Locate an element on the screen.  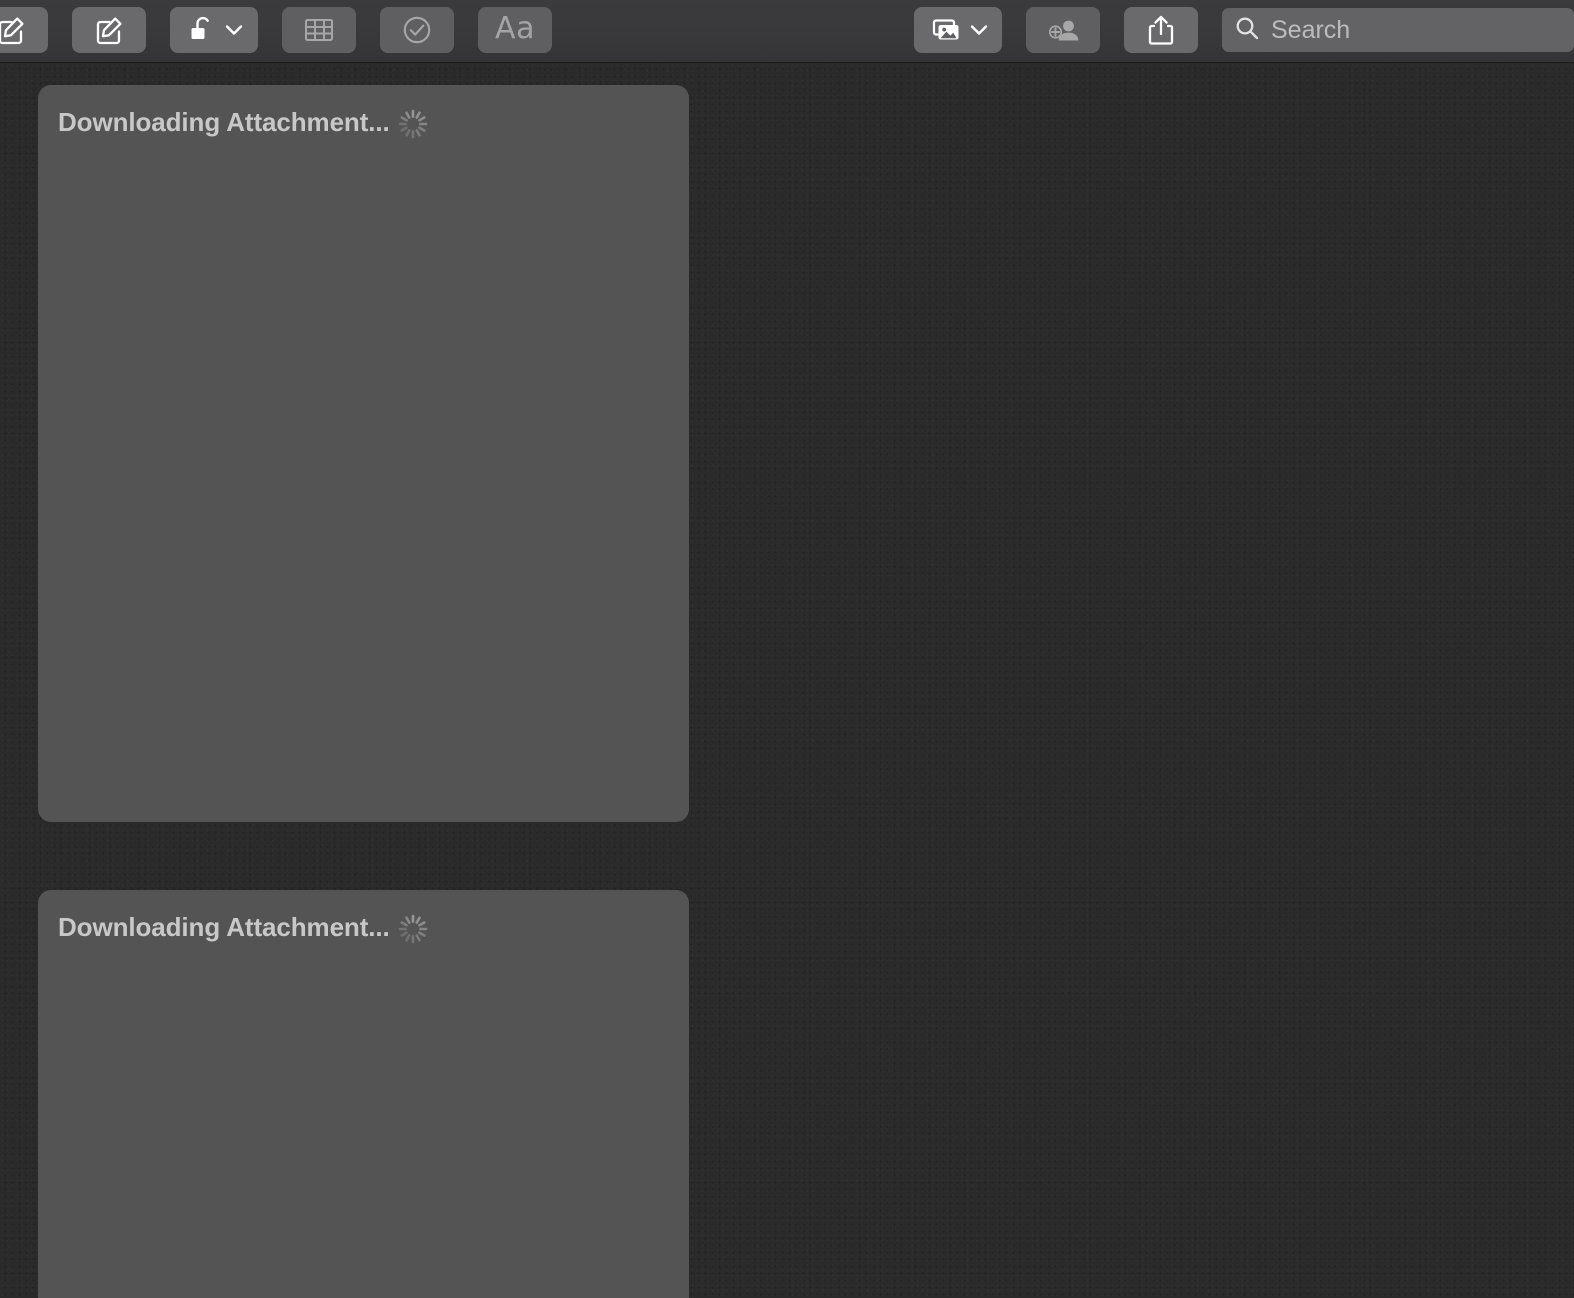
search-field: Search is located at coordinates (1398, 30).